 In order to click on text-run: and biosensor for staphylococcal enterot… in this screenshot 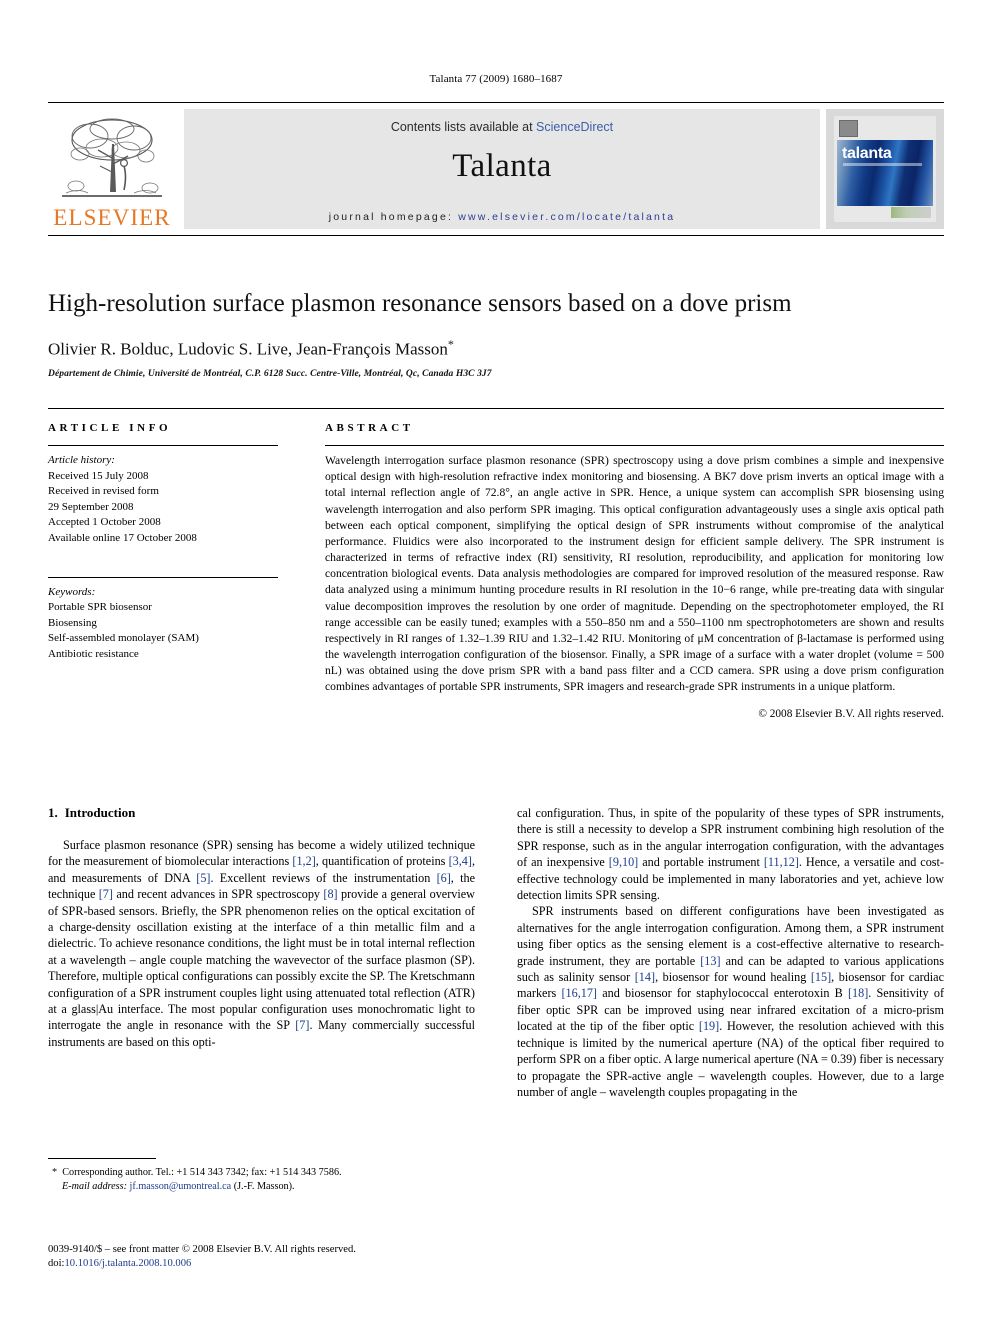, I will do `click(722, 993)`.